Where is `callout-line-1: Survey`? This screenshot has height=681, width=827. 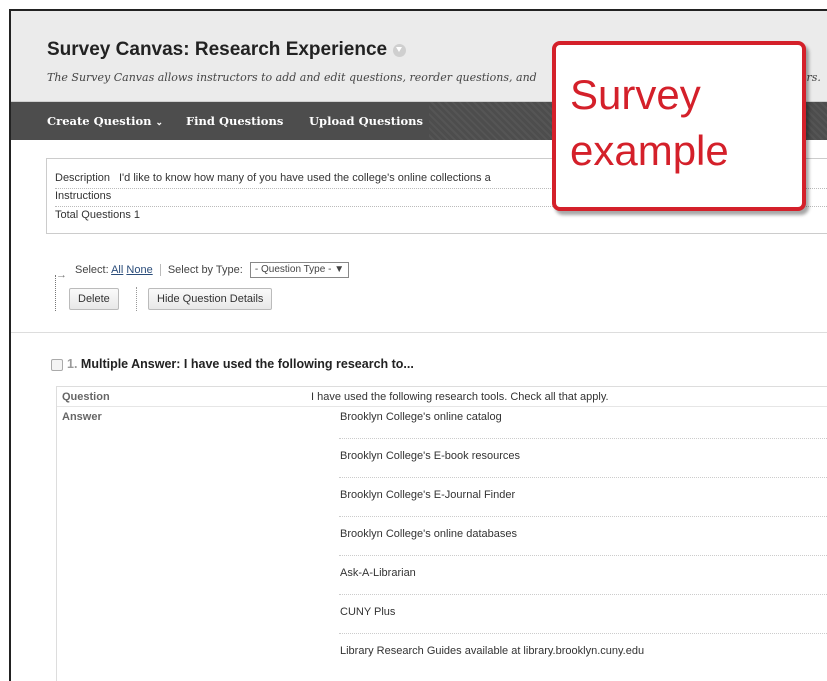 callout-line-1: Survey is located at coordinates (635, 94).